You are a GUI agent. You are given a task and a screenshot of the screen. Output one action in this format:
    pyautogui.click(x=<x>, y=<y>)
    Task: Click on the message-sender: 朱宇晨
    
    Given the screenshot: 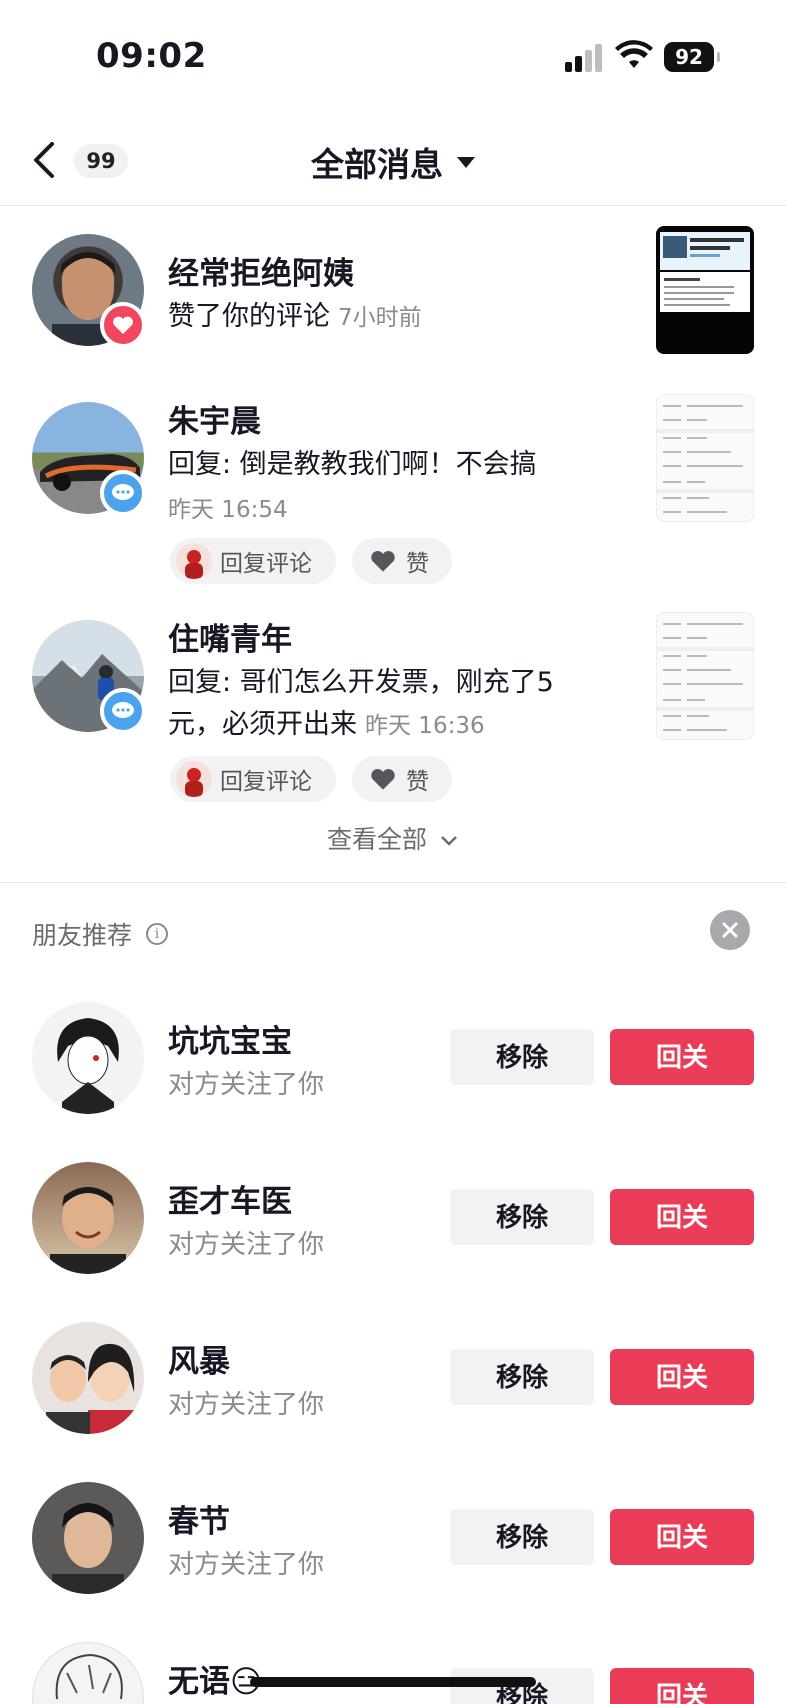 What is the action you would take?
    pyautogui.click(x=214, y=418)
    